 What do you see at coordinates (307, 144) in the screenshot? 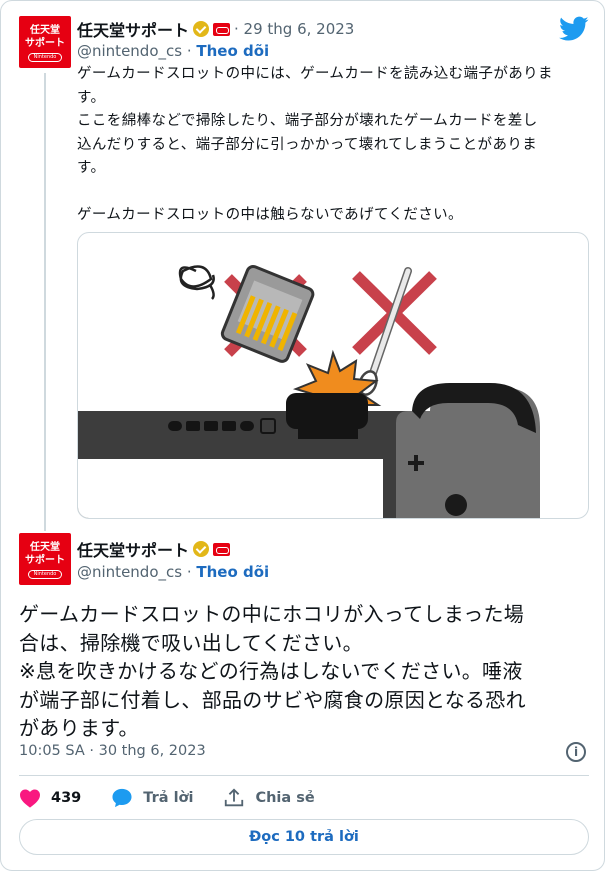
I see `text-line: 込んだりすると、端子部分に引っかかって壊れてしまうことがありま` at bounding box center [307, 144].